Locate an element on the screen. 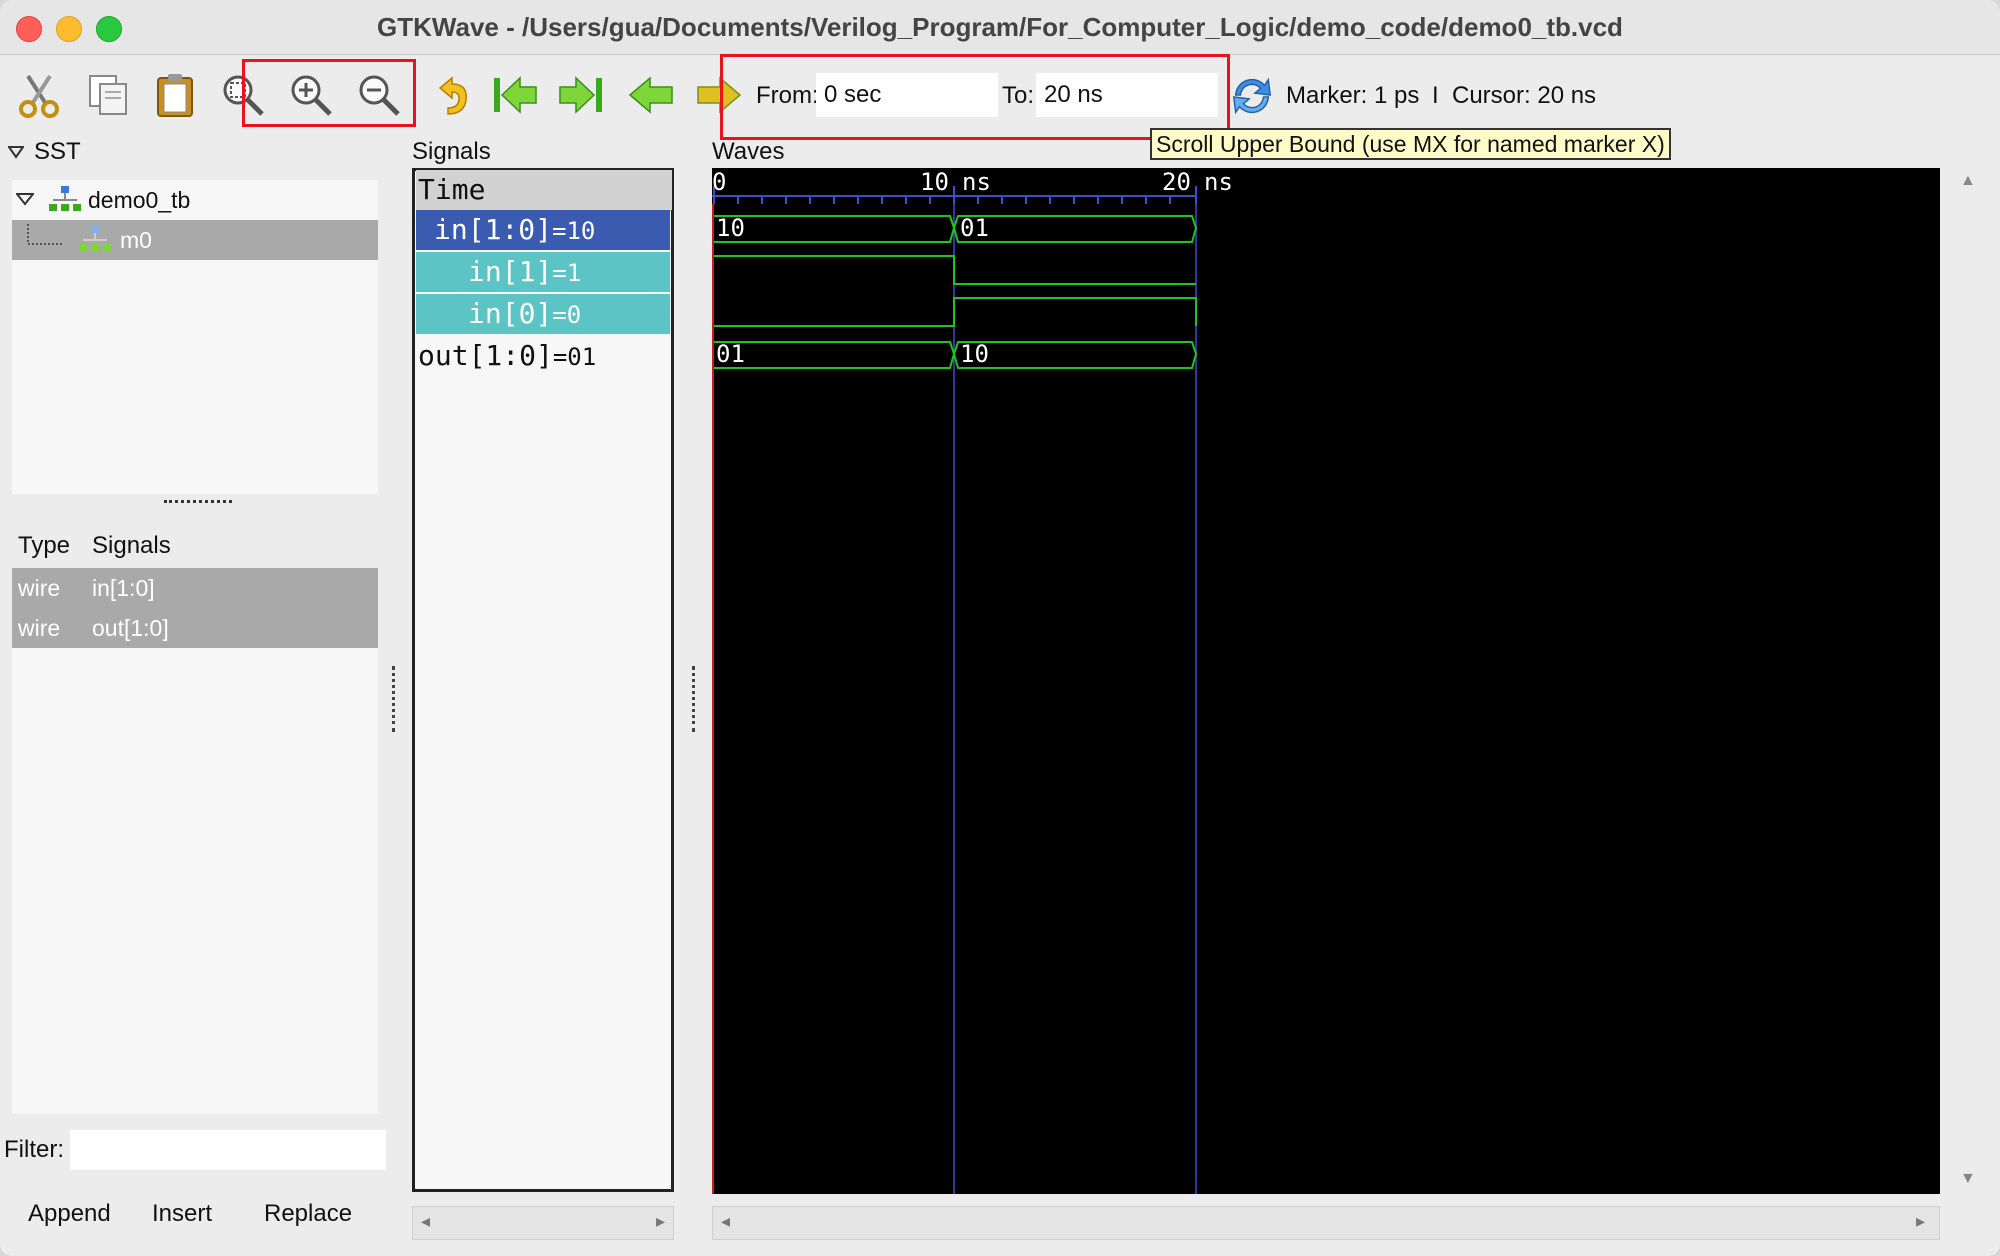 The image size is (2000, 1256). paste-icon is located at coordinates (175, 95).